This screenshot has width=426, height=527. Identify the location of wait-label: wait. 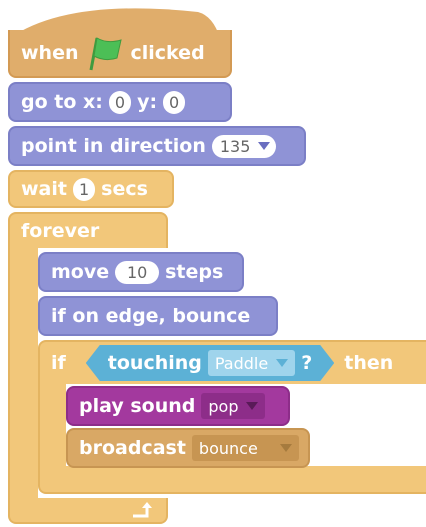
(44, 189).